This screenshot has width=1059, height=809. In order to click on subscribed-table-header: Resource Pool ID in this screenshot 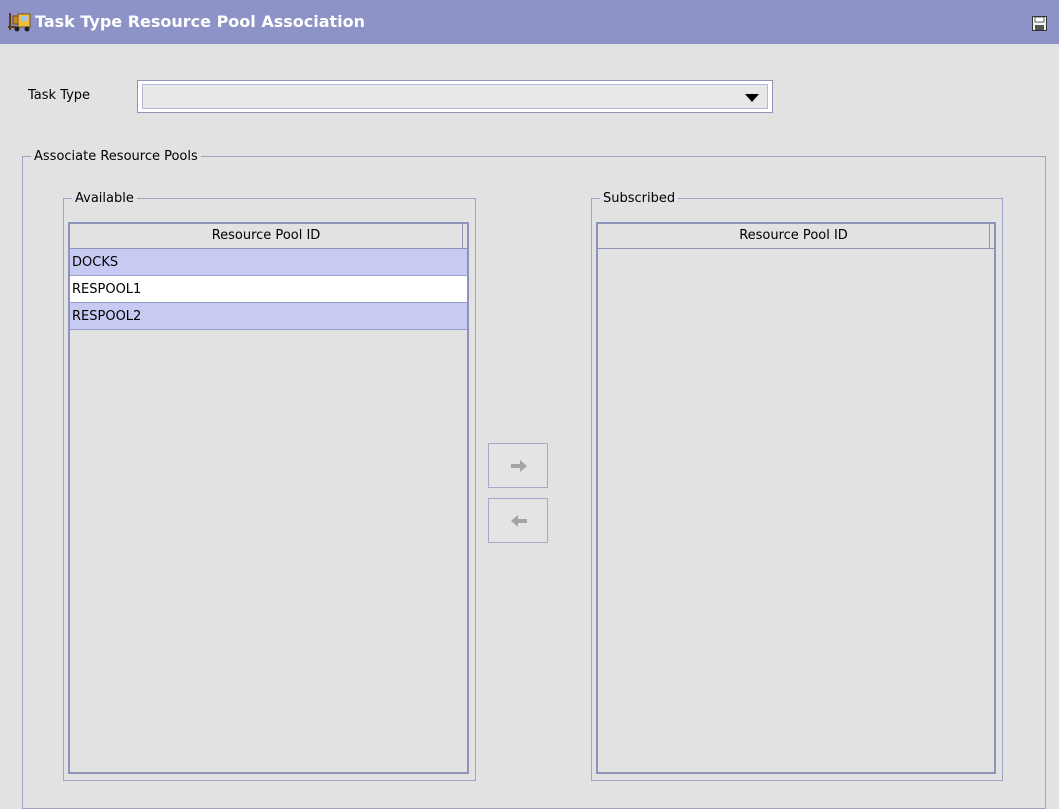, I will do `click(796, 236)`.